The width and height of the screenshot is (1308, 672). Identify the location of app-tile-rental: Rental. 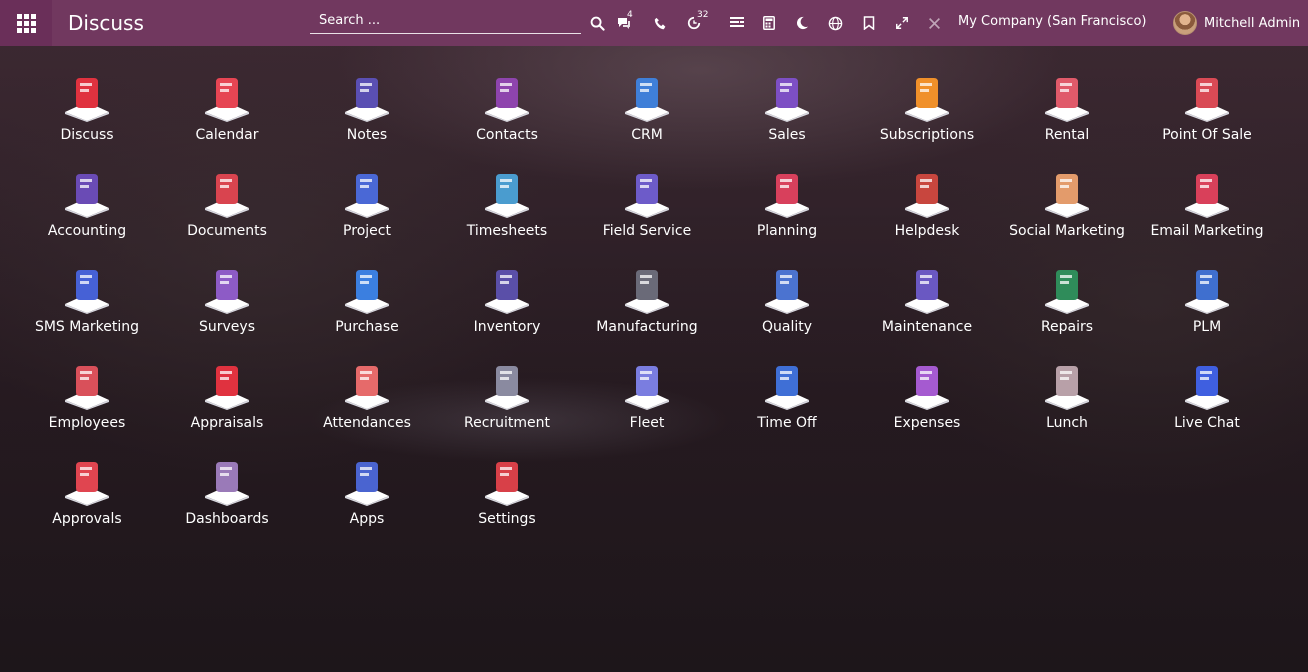
(1067, 119).